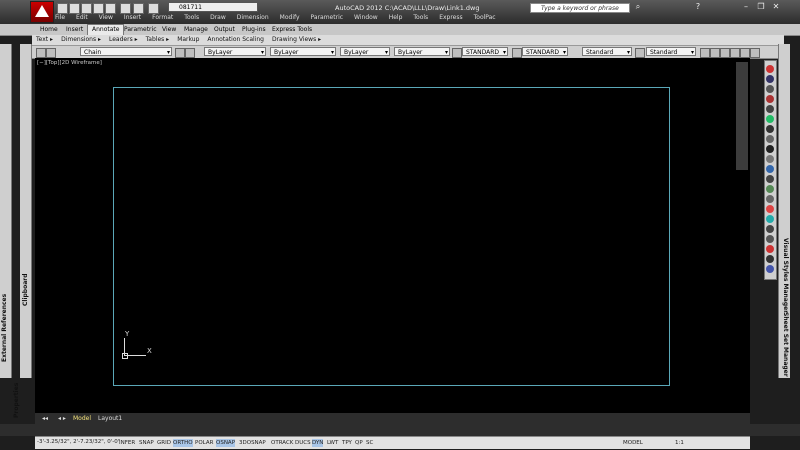  I want to click on menu-item: View, so click(106, 19).